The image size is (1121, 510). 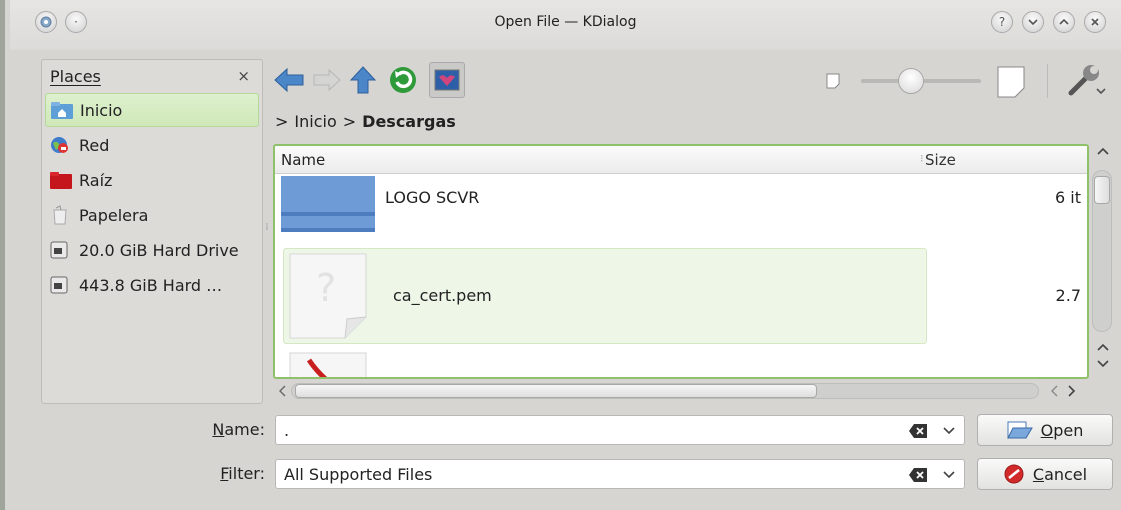 I want to click on place-item-inicio: Inicio, so click(x=152, y=110).